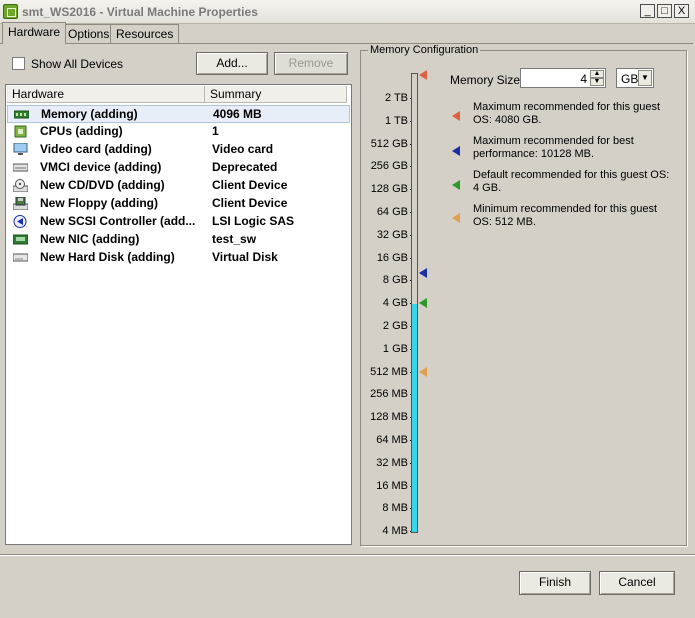 Image resolution: width=695 pixels, height=618 pixels. What do you see at coordinates (583, 79) in the screenshot?
I see `memory-size-value: 4` at bounding box center [583, 79].